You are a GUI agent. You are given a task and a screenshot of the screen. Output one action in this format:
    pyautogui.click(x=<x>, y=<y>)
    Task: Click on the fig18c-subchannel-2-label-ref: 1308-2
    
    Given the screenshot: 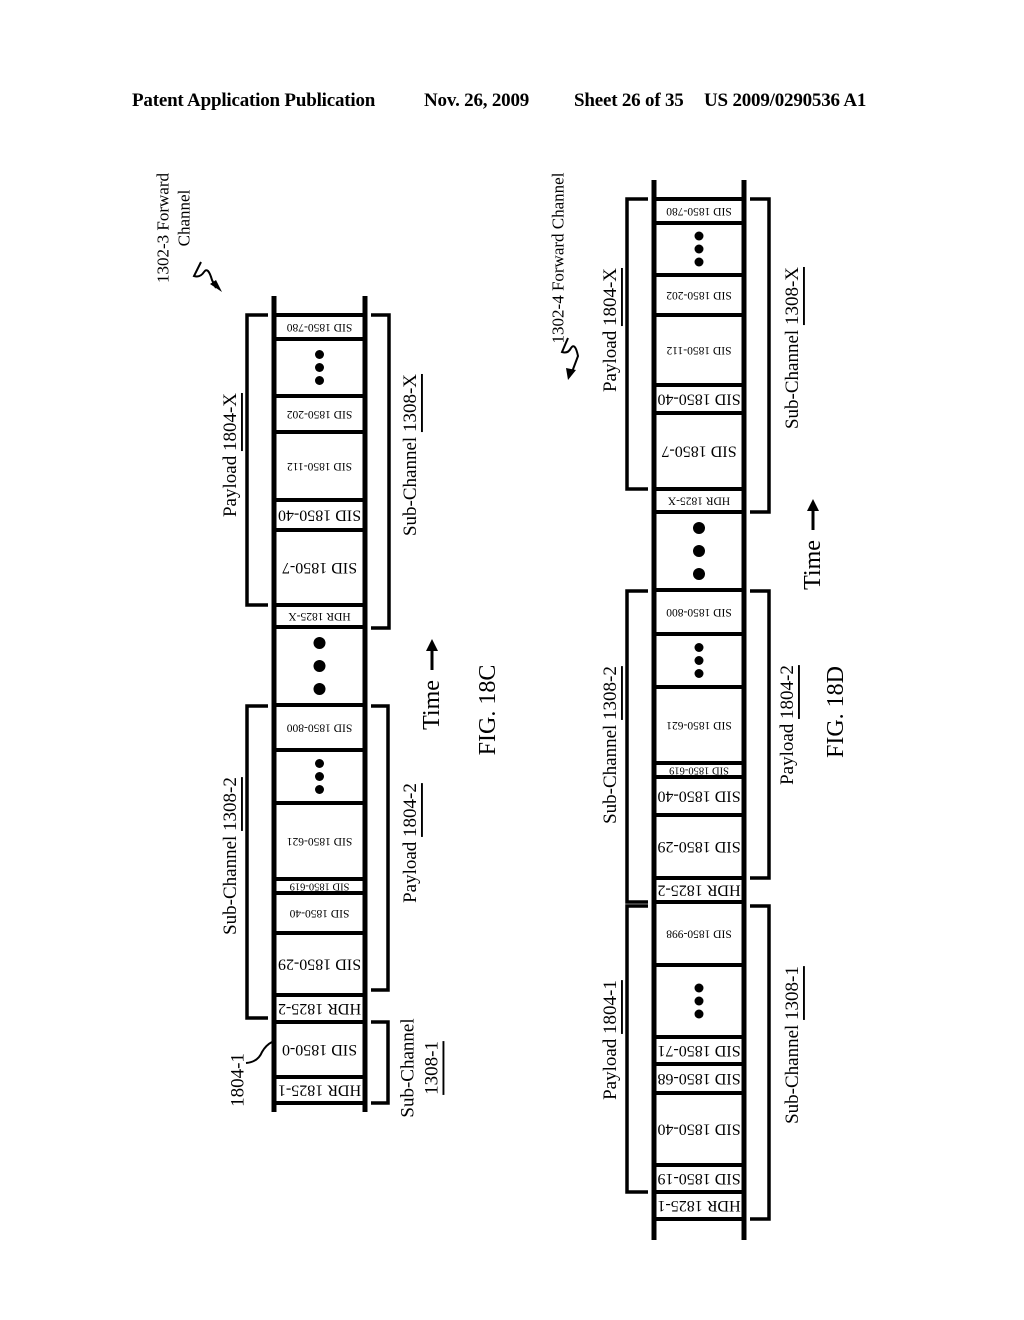 What is the action you would take?
    pyautogui.click(x=230, y=804)
    